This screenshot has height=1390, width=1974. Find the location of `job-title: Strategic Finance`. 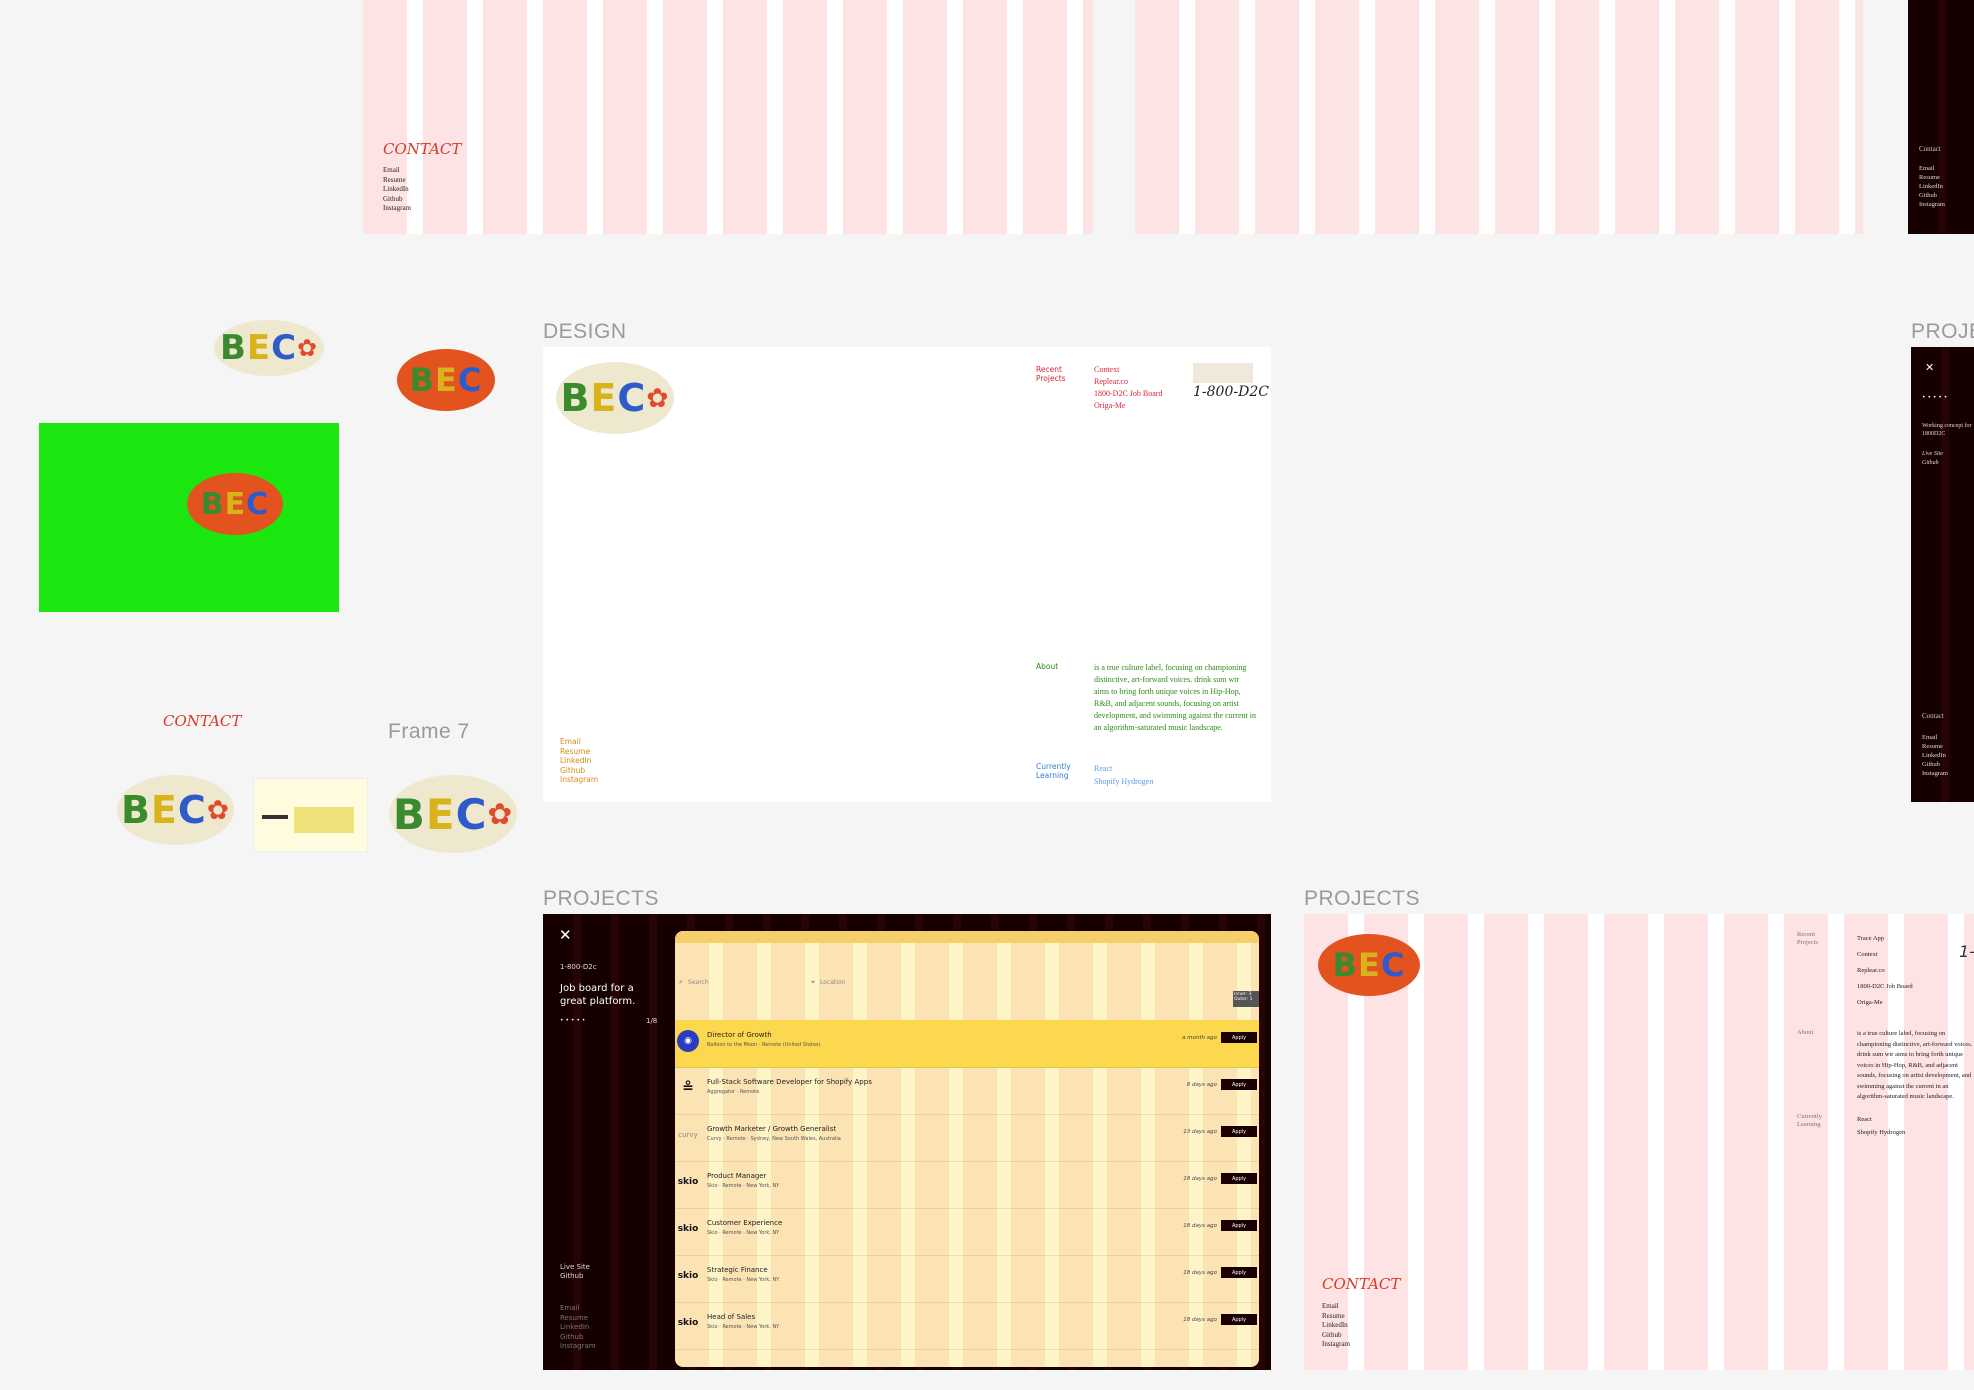

job-title: Strategic Finance is located at coordinates (737, 1270).